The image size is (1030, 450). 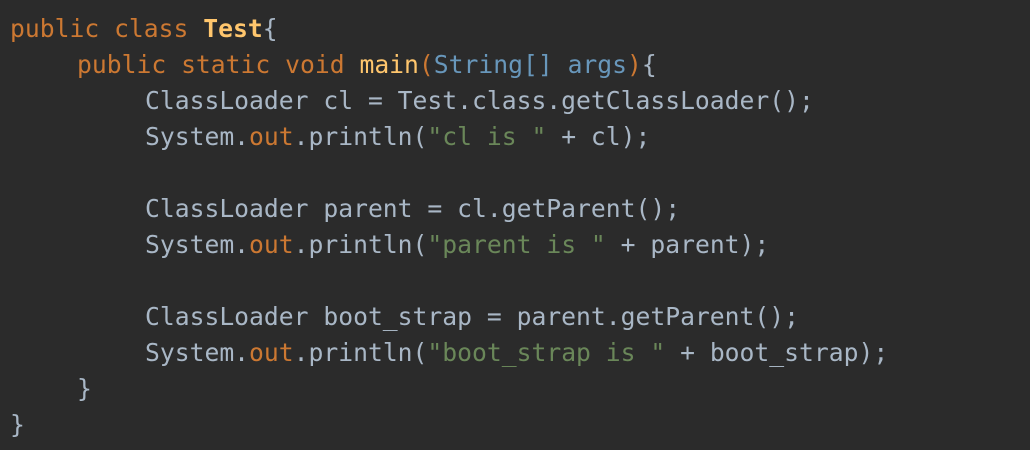 I want to click on code-line: System.out.println("cl is " + cl);, so click(x=515, y=137).